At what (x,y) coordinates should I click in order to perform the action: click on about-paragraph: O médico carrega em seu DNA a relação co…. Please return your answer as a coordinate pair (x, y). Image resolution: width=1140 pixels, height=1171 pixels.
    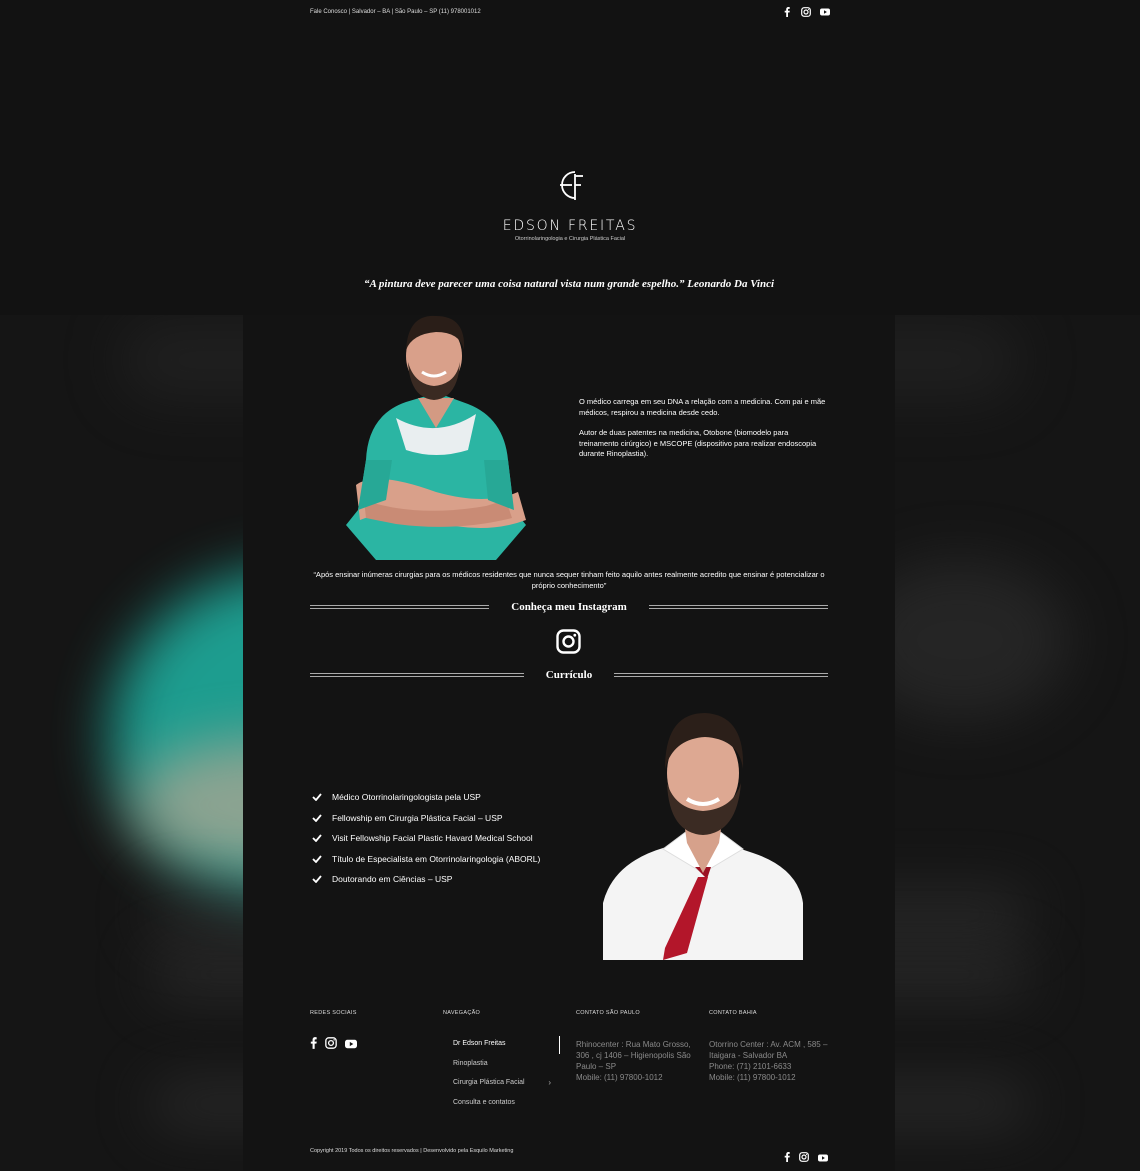
    Looking at the image, I should click on (702, 407).